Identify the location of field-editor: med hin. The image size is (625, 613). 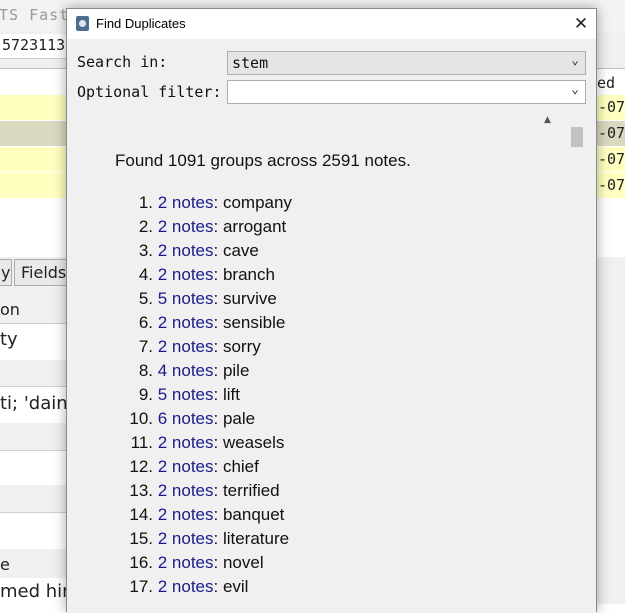
(34, 591).